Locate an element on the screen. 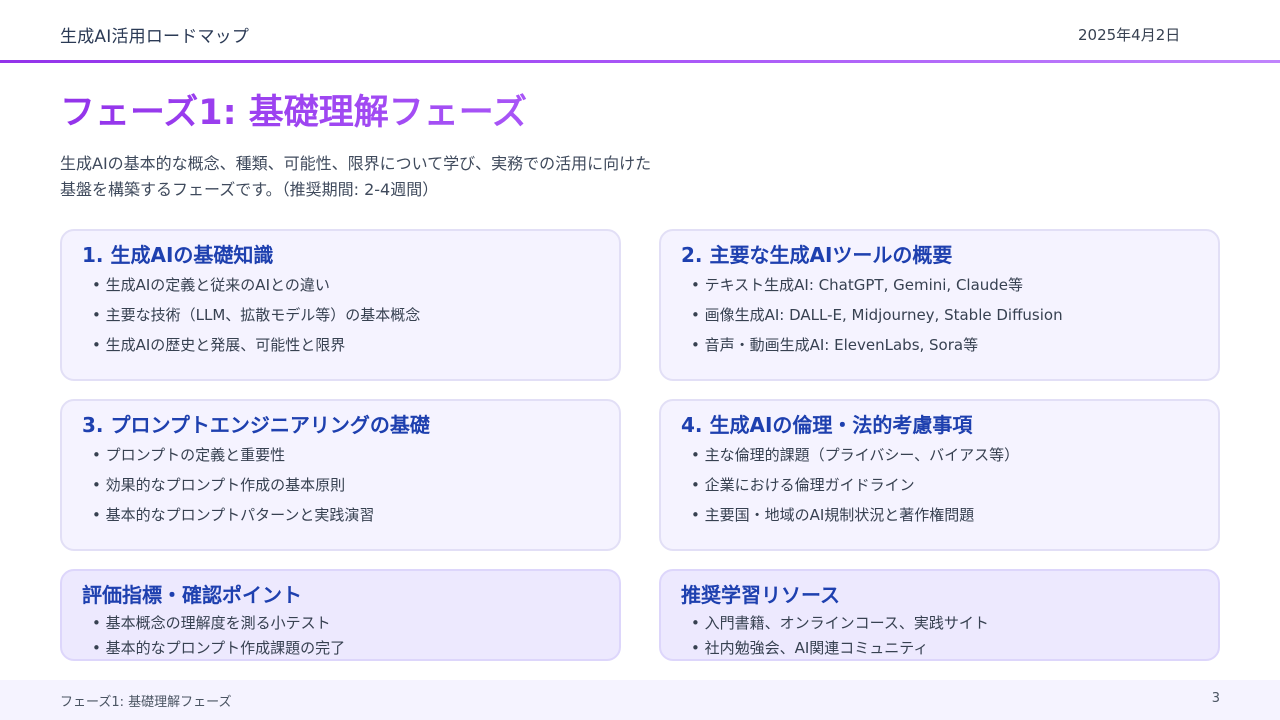  card-title: 評価指標・確認ポイント is located at coordinates (192, 595).